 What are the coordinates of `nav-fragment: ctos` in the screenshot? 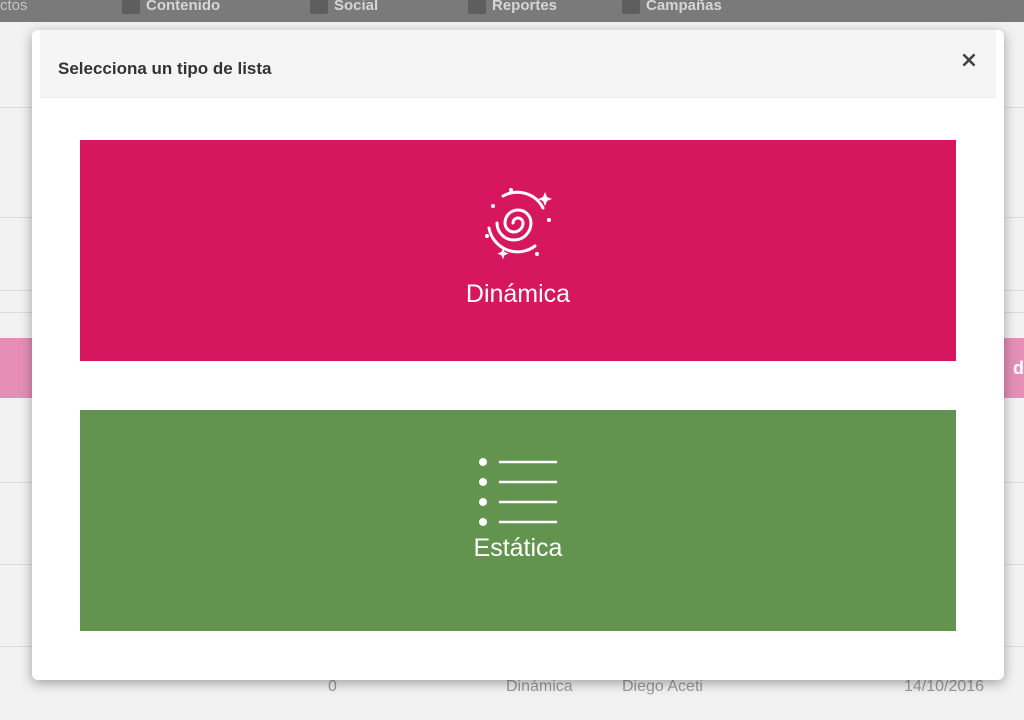 It's located at (14, 7).